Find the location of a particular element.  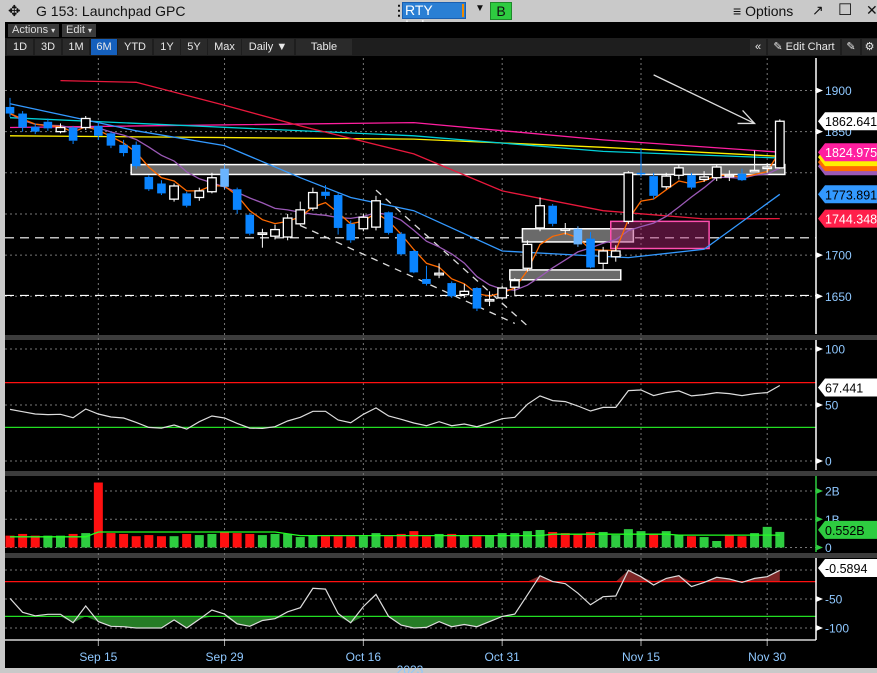

x-tick-label: Oct 31 is located at coordinates (503, 657).